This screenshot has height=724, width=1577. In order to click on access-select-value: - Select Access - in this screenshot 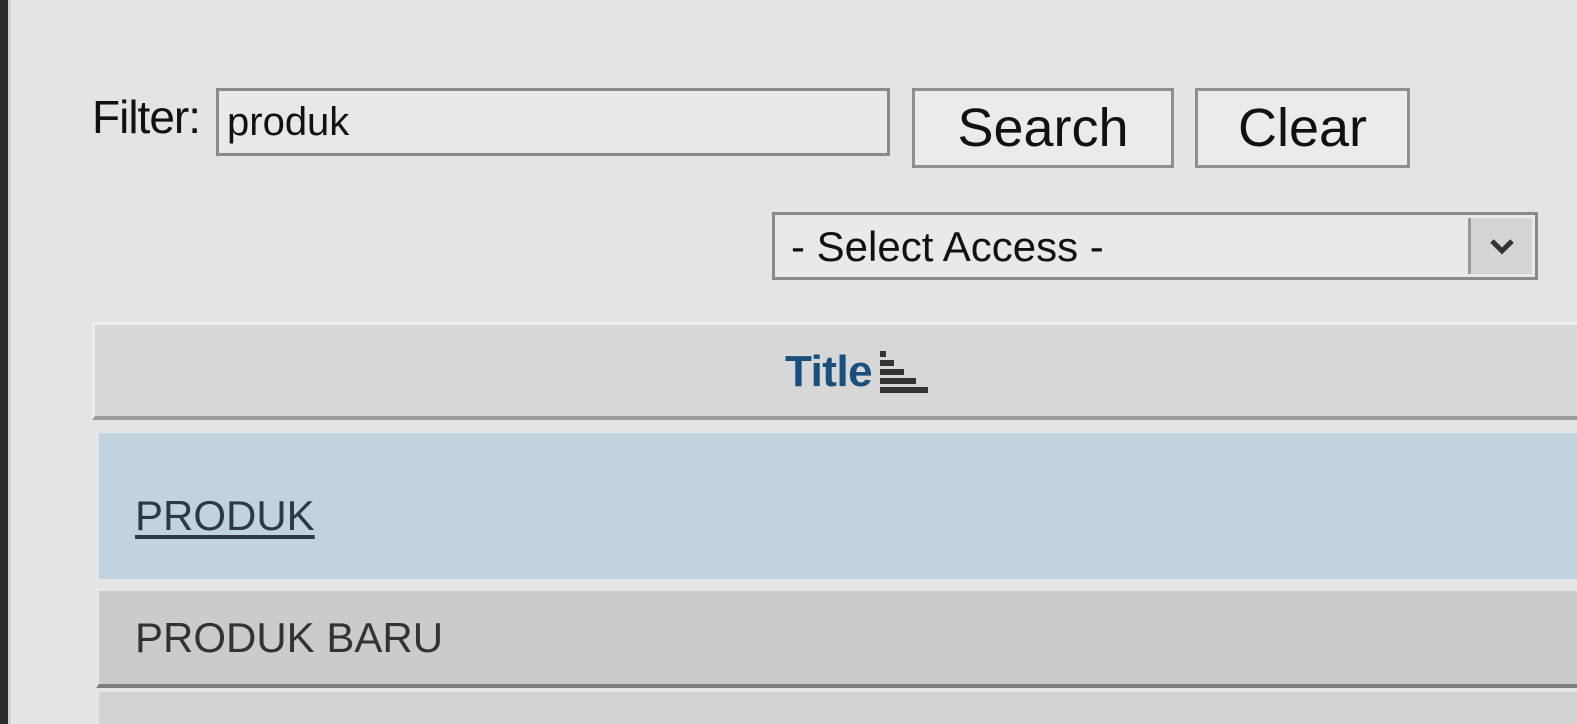, I will do `click(947, 246)`.